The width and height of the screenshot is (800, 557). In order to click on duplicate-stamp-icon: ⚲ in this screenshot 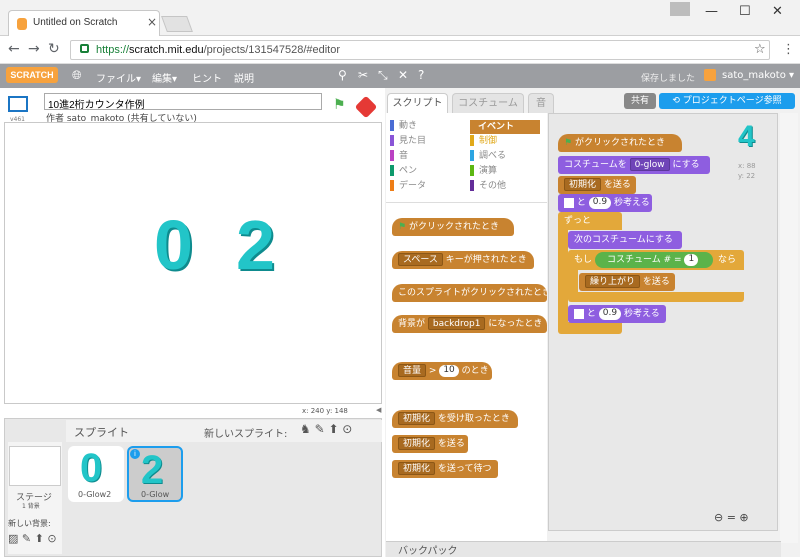, I will do `click(342, 75)`.